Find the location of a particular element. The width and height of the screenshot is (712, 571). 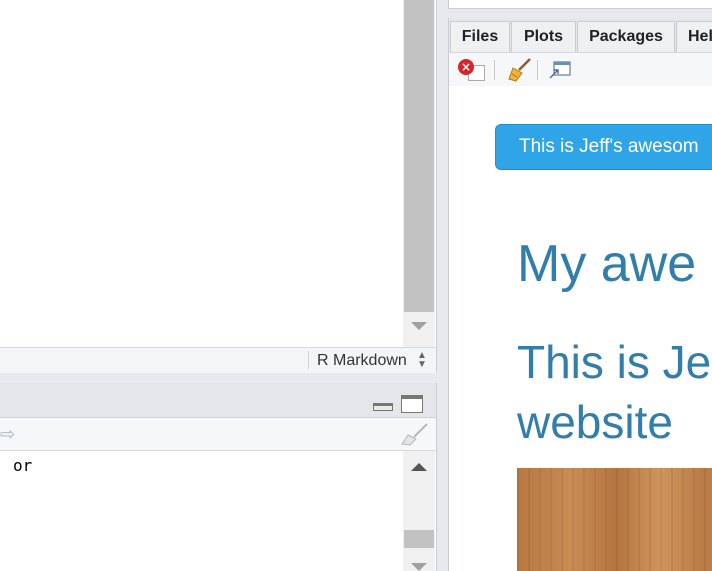

page-subtitle: This is Je website is located at coordinates (614, 392).